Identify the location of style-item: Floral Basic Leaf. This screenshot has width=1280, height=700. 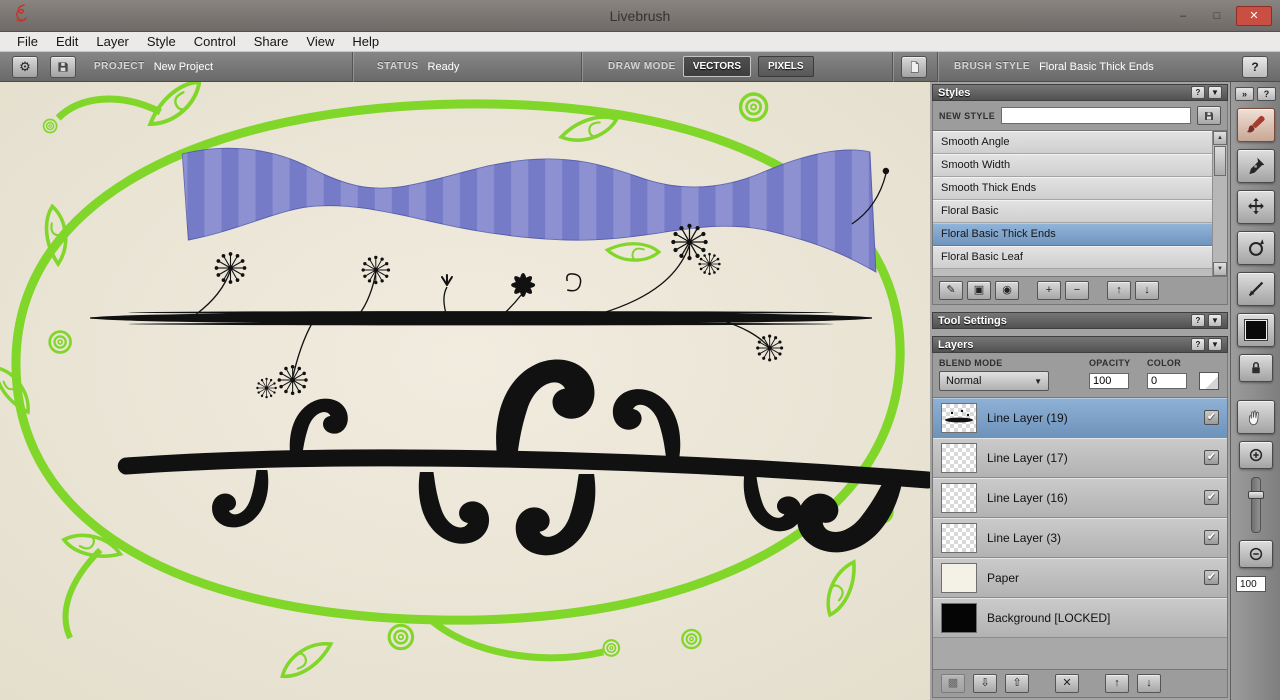
(1072, 257).